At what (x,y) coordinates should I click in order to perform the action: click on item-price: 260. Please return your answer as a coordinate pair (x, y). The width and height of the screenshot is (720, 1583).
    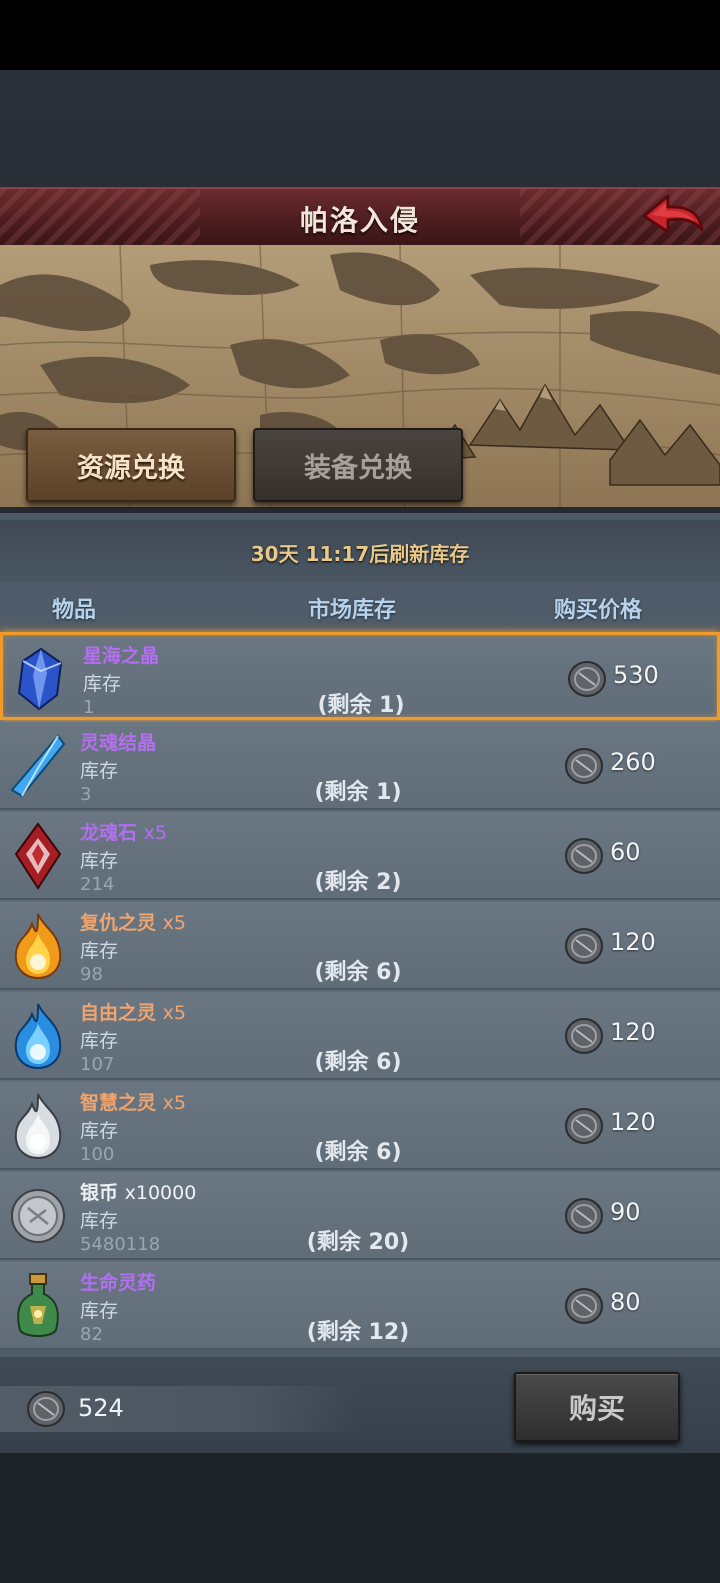
    Looking at the image, I should click on (633, 762).